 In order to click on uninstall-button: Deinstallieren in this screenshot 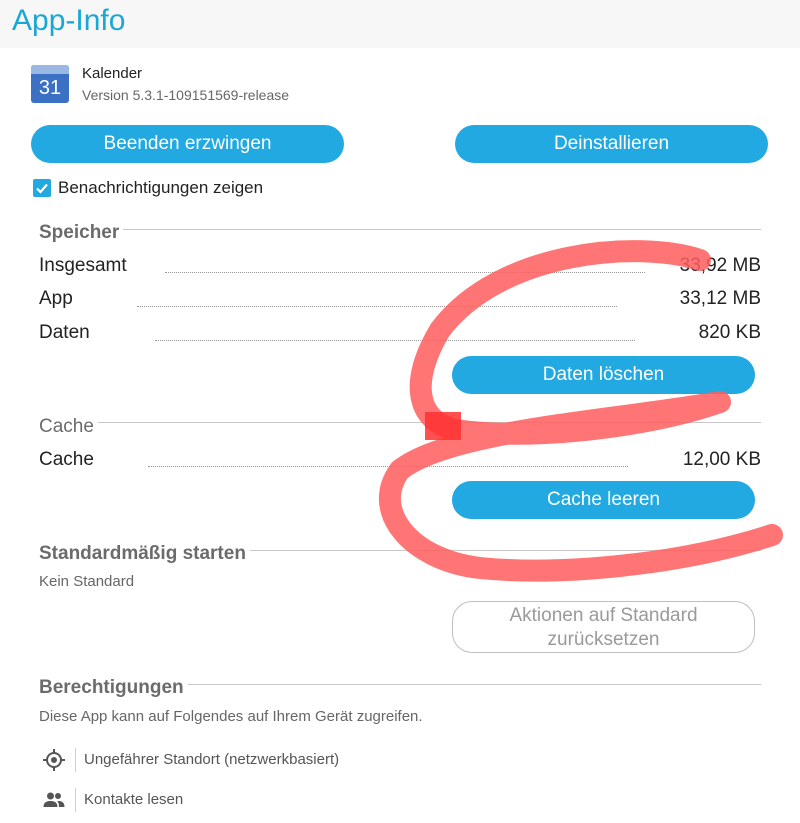, I will do `click(611, 144)`.